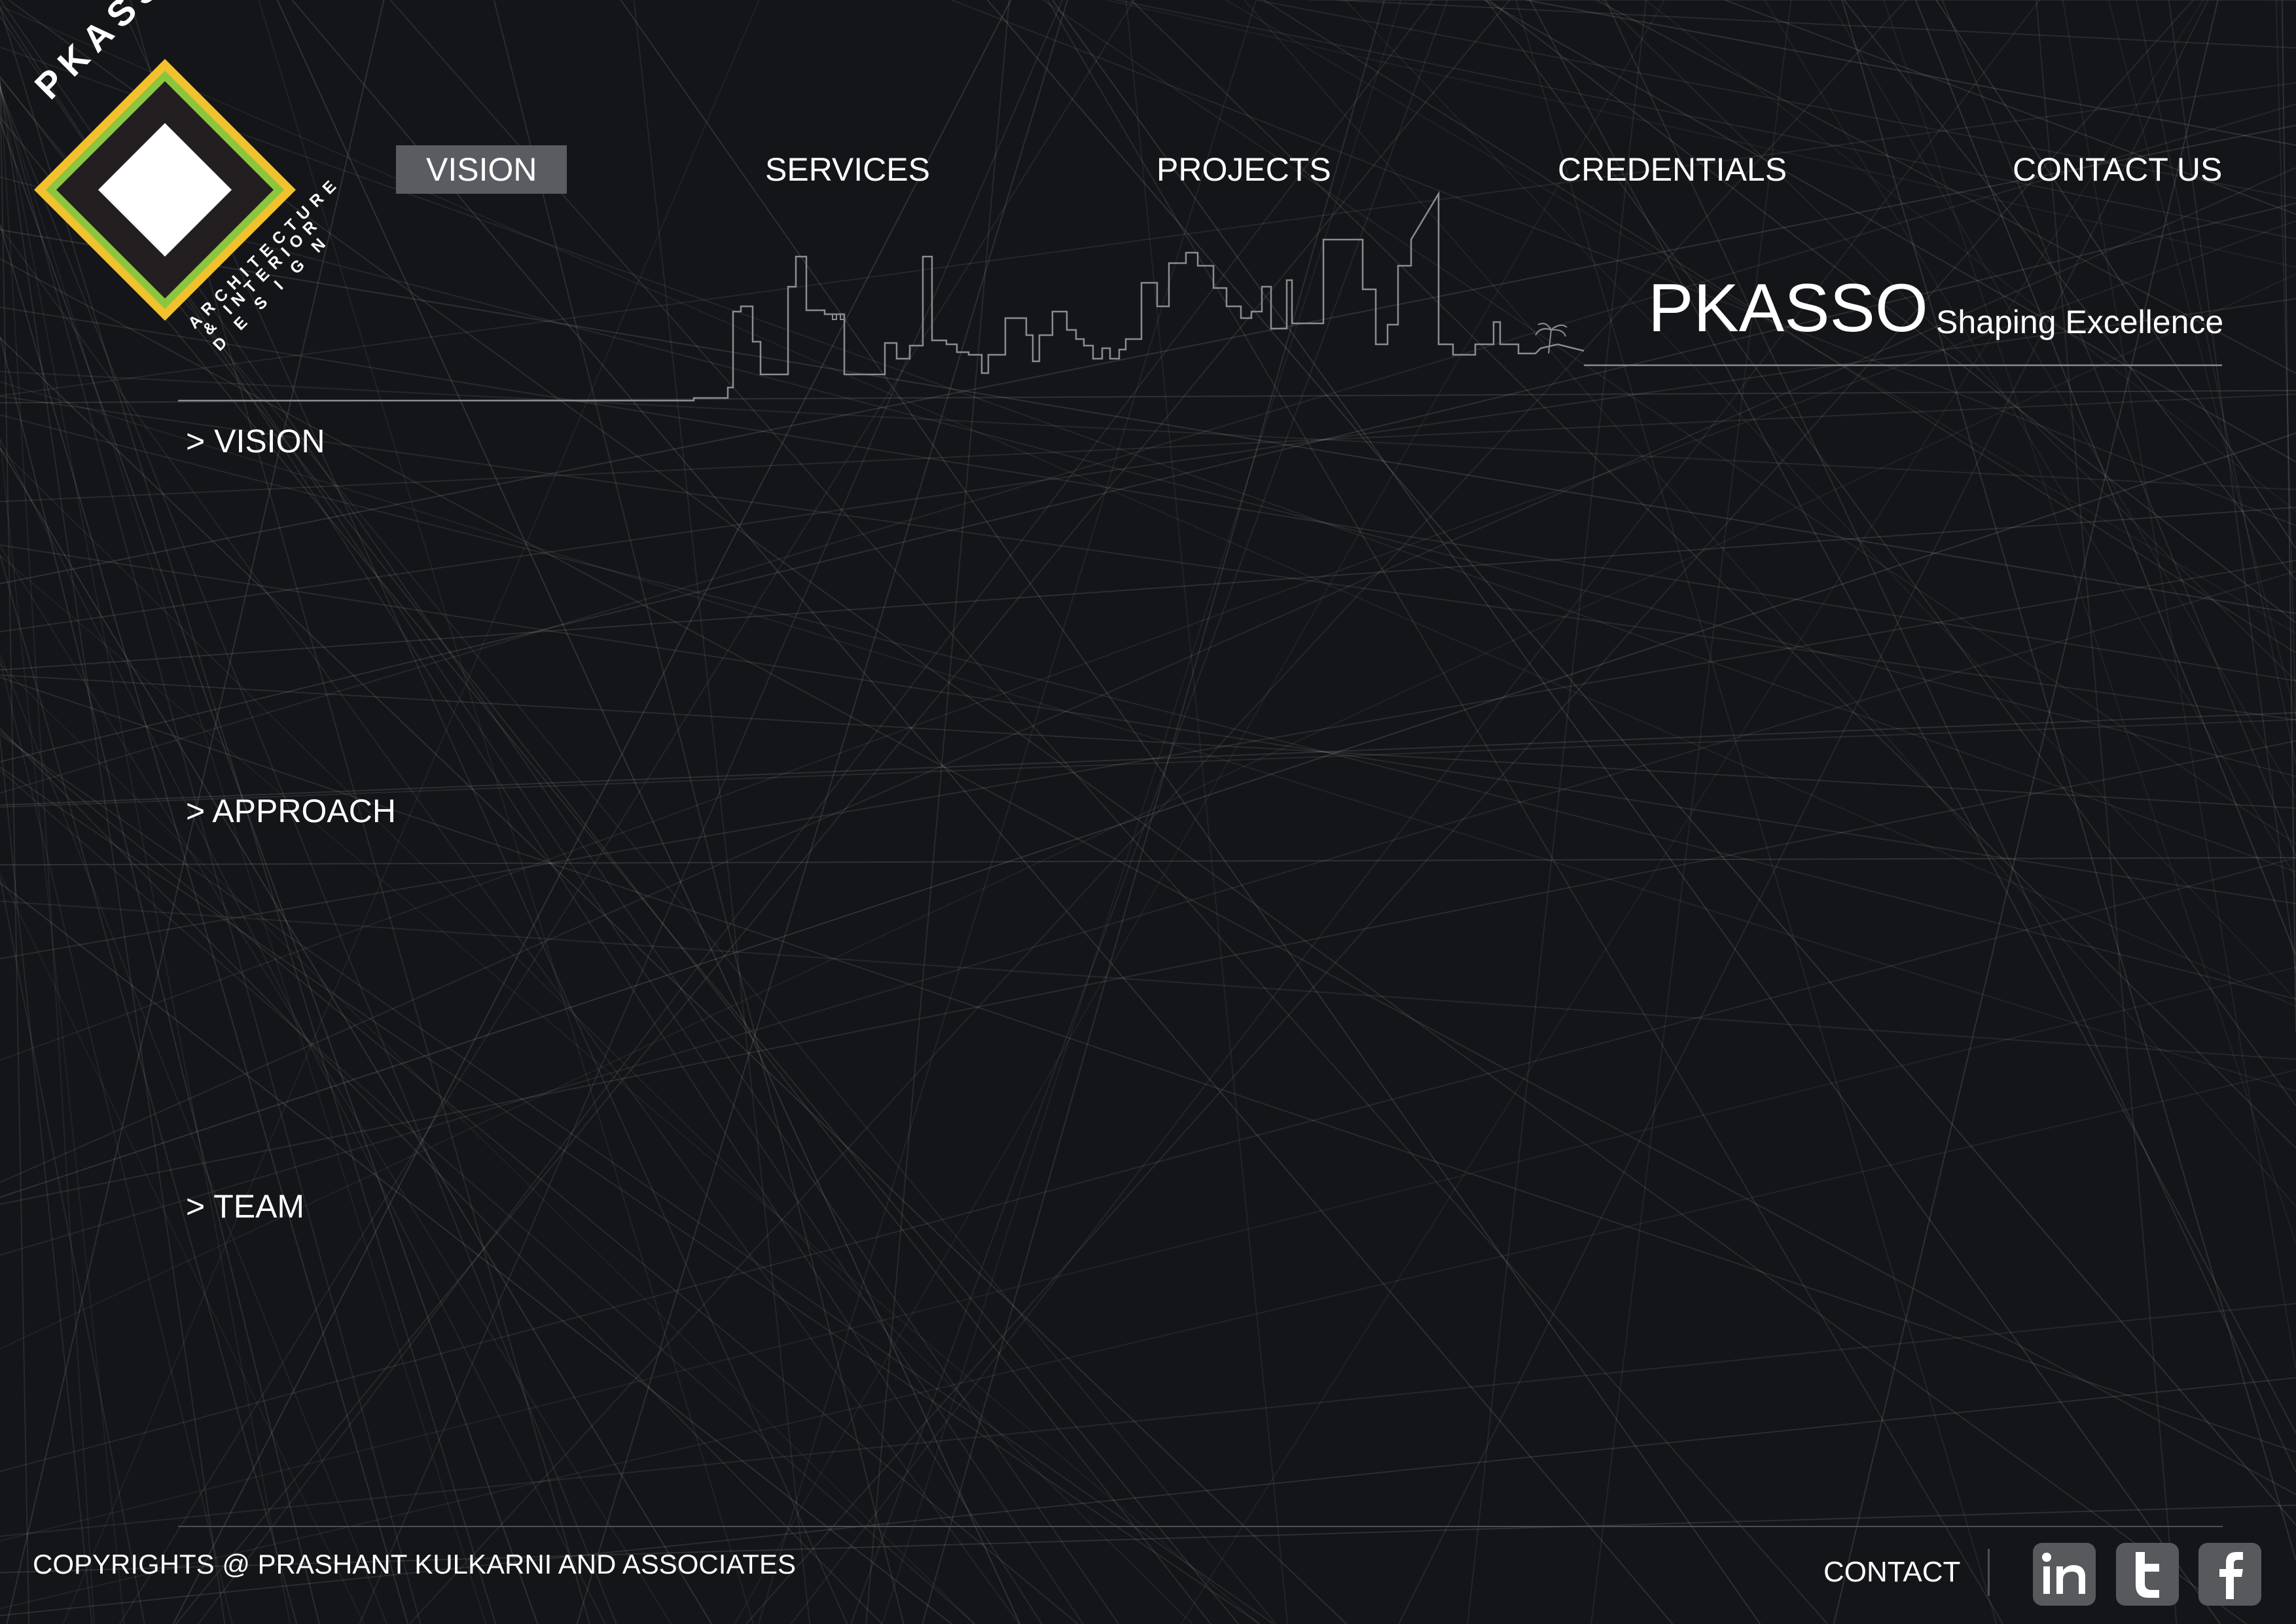 Image resolution: width=2296 pixels, height=1624 pixels. What do you see at coordinates (291, 811) in the screenshot?
I see `section-approach-heading: > APPROACH` at bounding box center [291, 811].